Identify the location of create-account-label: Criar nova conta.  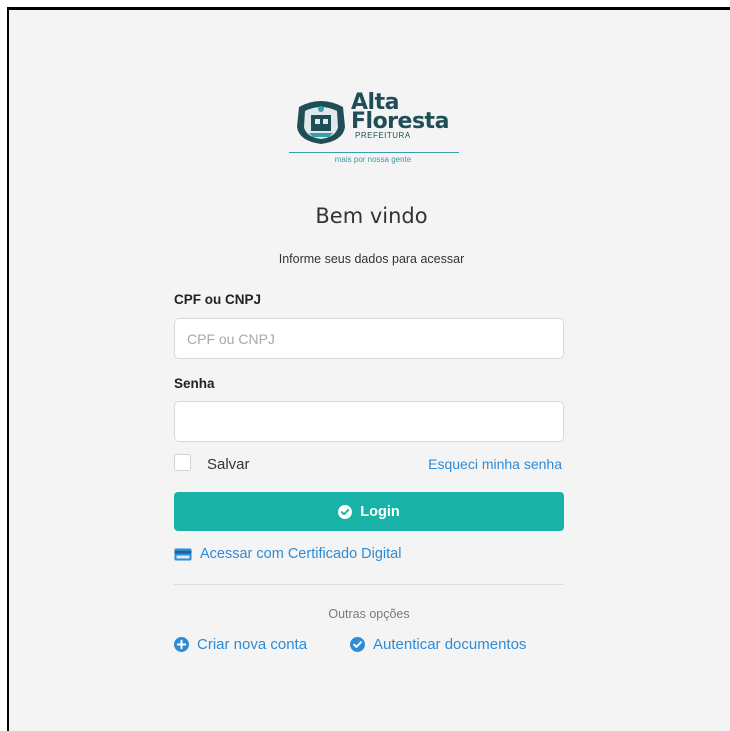
(252, 644).